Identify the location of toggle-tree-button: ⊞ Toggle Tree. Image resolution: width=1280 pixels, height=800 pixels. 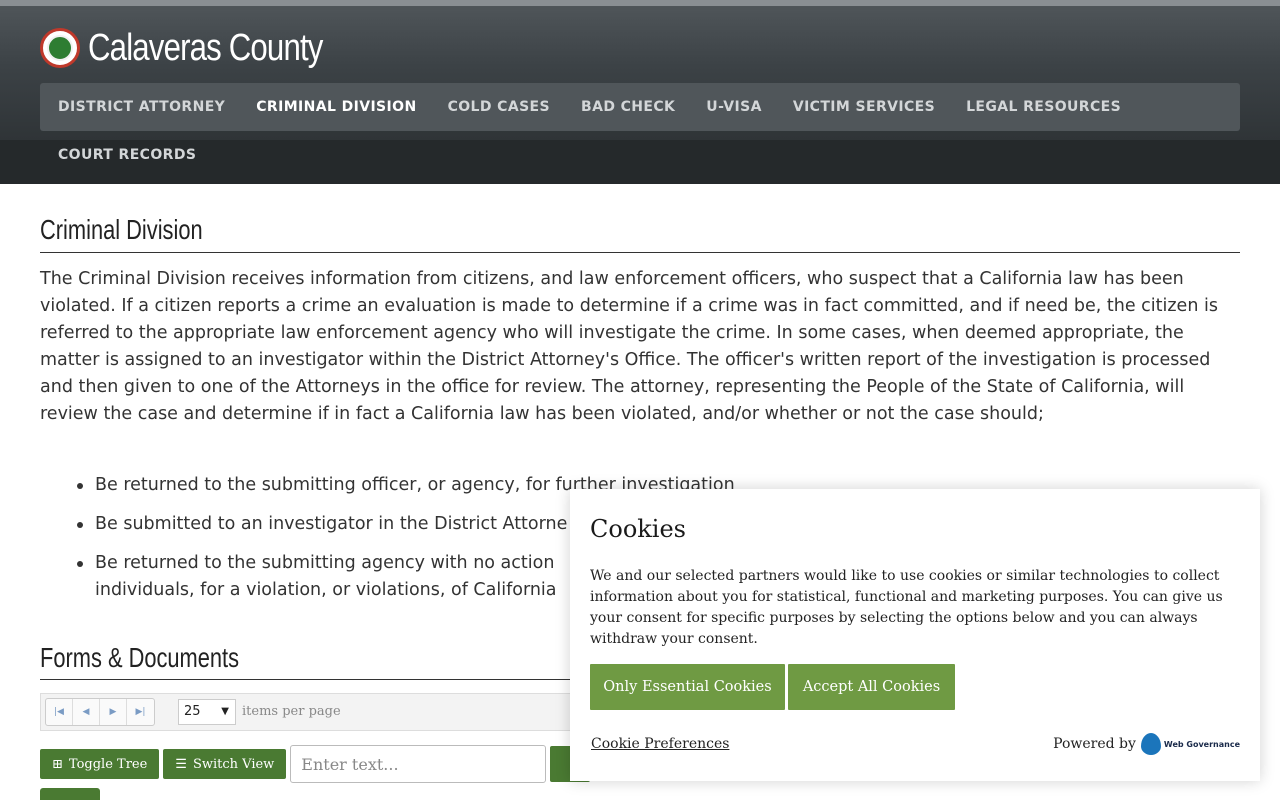
(100, 764).